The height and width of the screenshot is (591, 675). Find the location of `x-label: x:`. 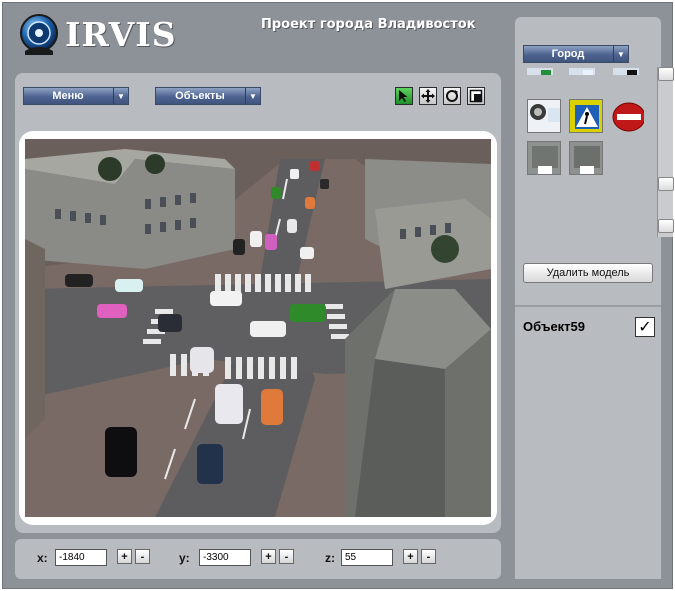

x-label: x: is located at coordinates (42, 558).